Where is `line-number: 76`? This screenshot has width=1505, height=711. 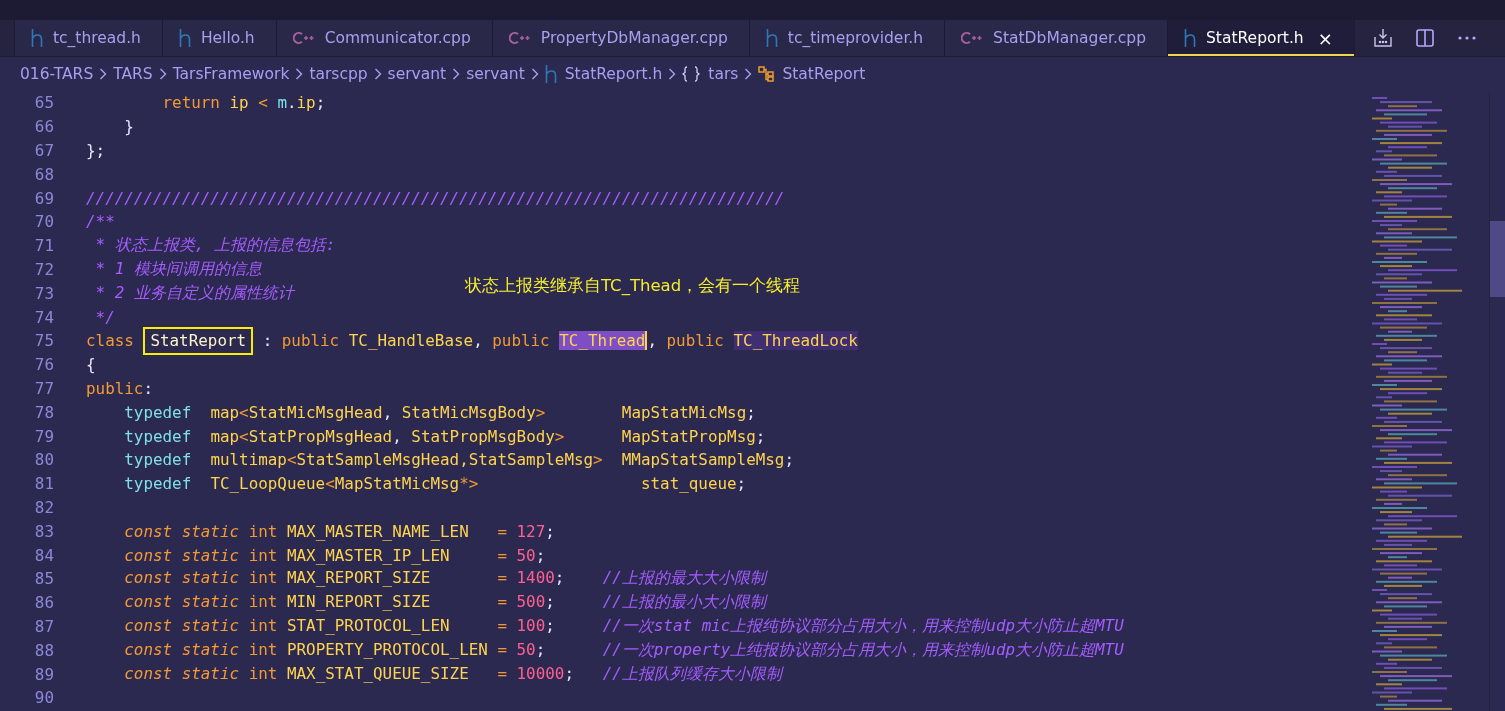
line-number: 76 is located at coordinates (44, 365).